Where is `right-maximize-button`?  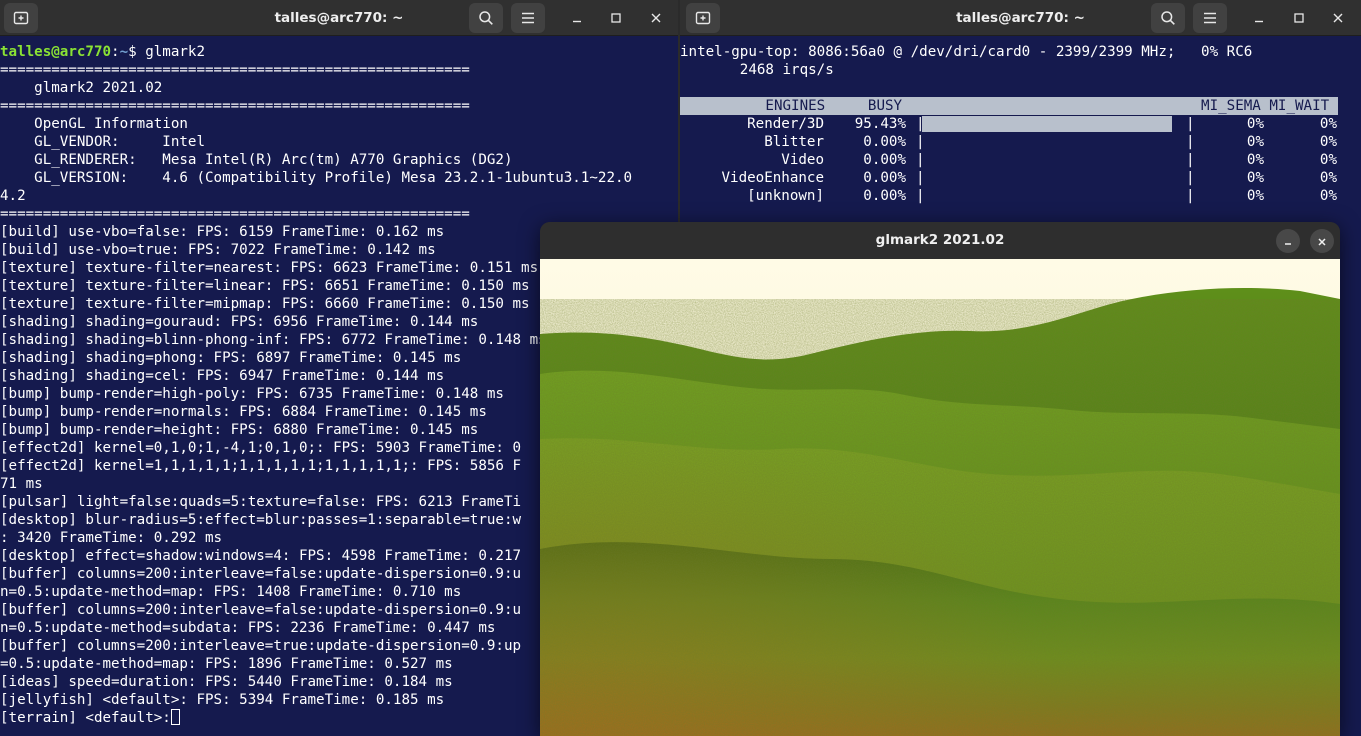 right-maximize-button is located at coordinates (1299, 18).